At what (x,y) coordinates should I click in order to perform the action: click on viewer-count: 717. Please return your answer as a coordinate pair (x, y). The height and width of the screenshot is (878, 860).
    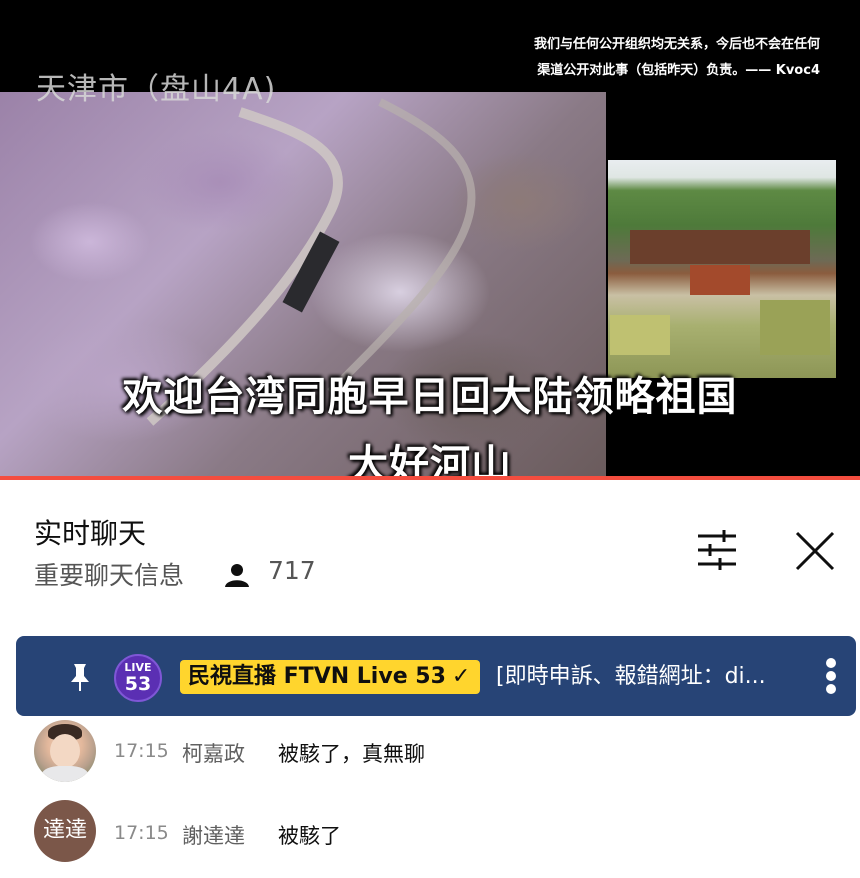
    Looking at the image, I should click on (292, 570).